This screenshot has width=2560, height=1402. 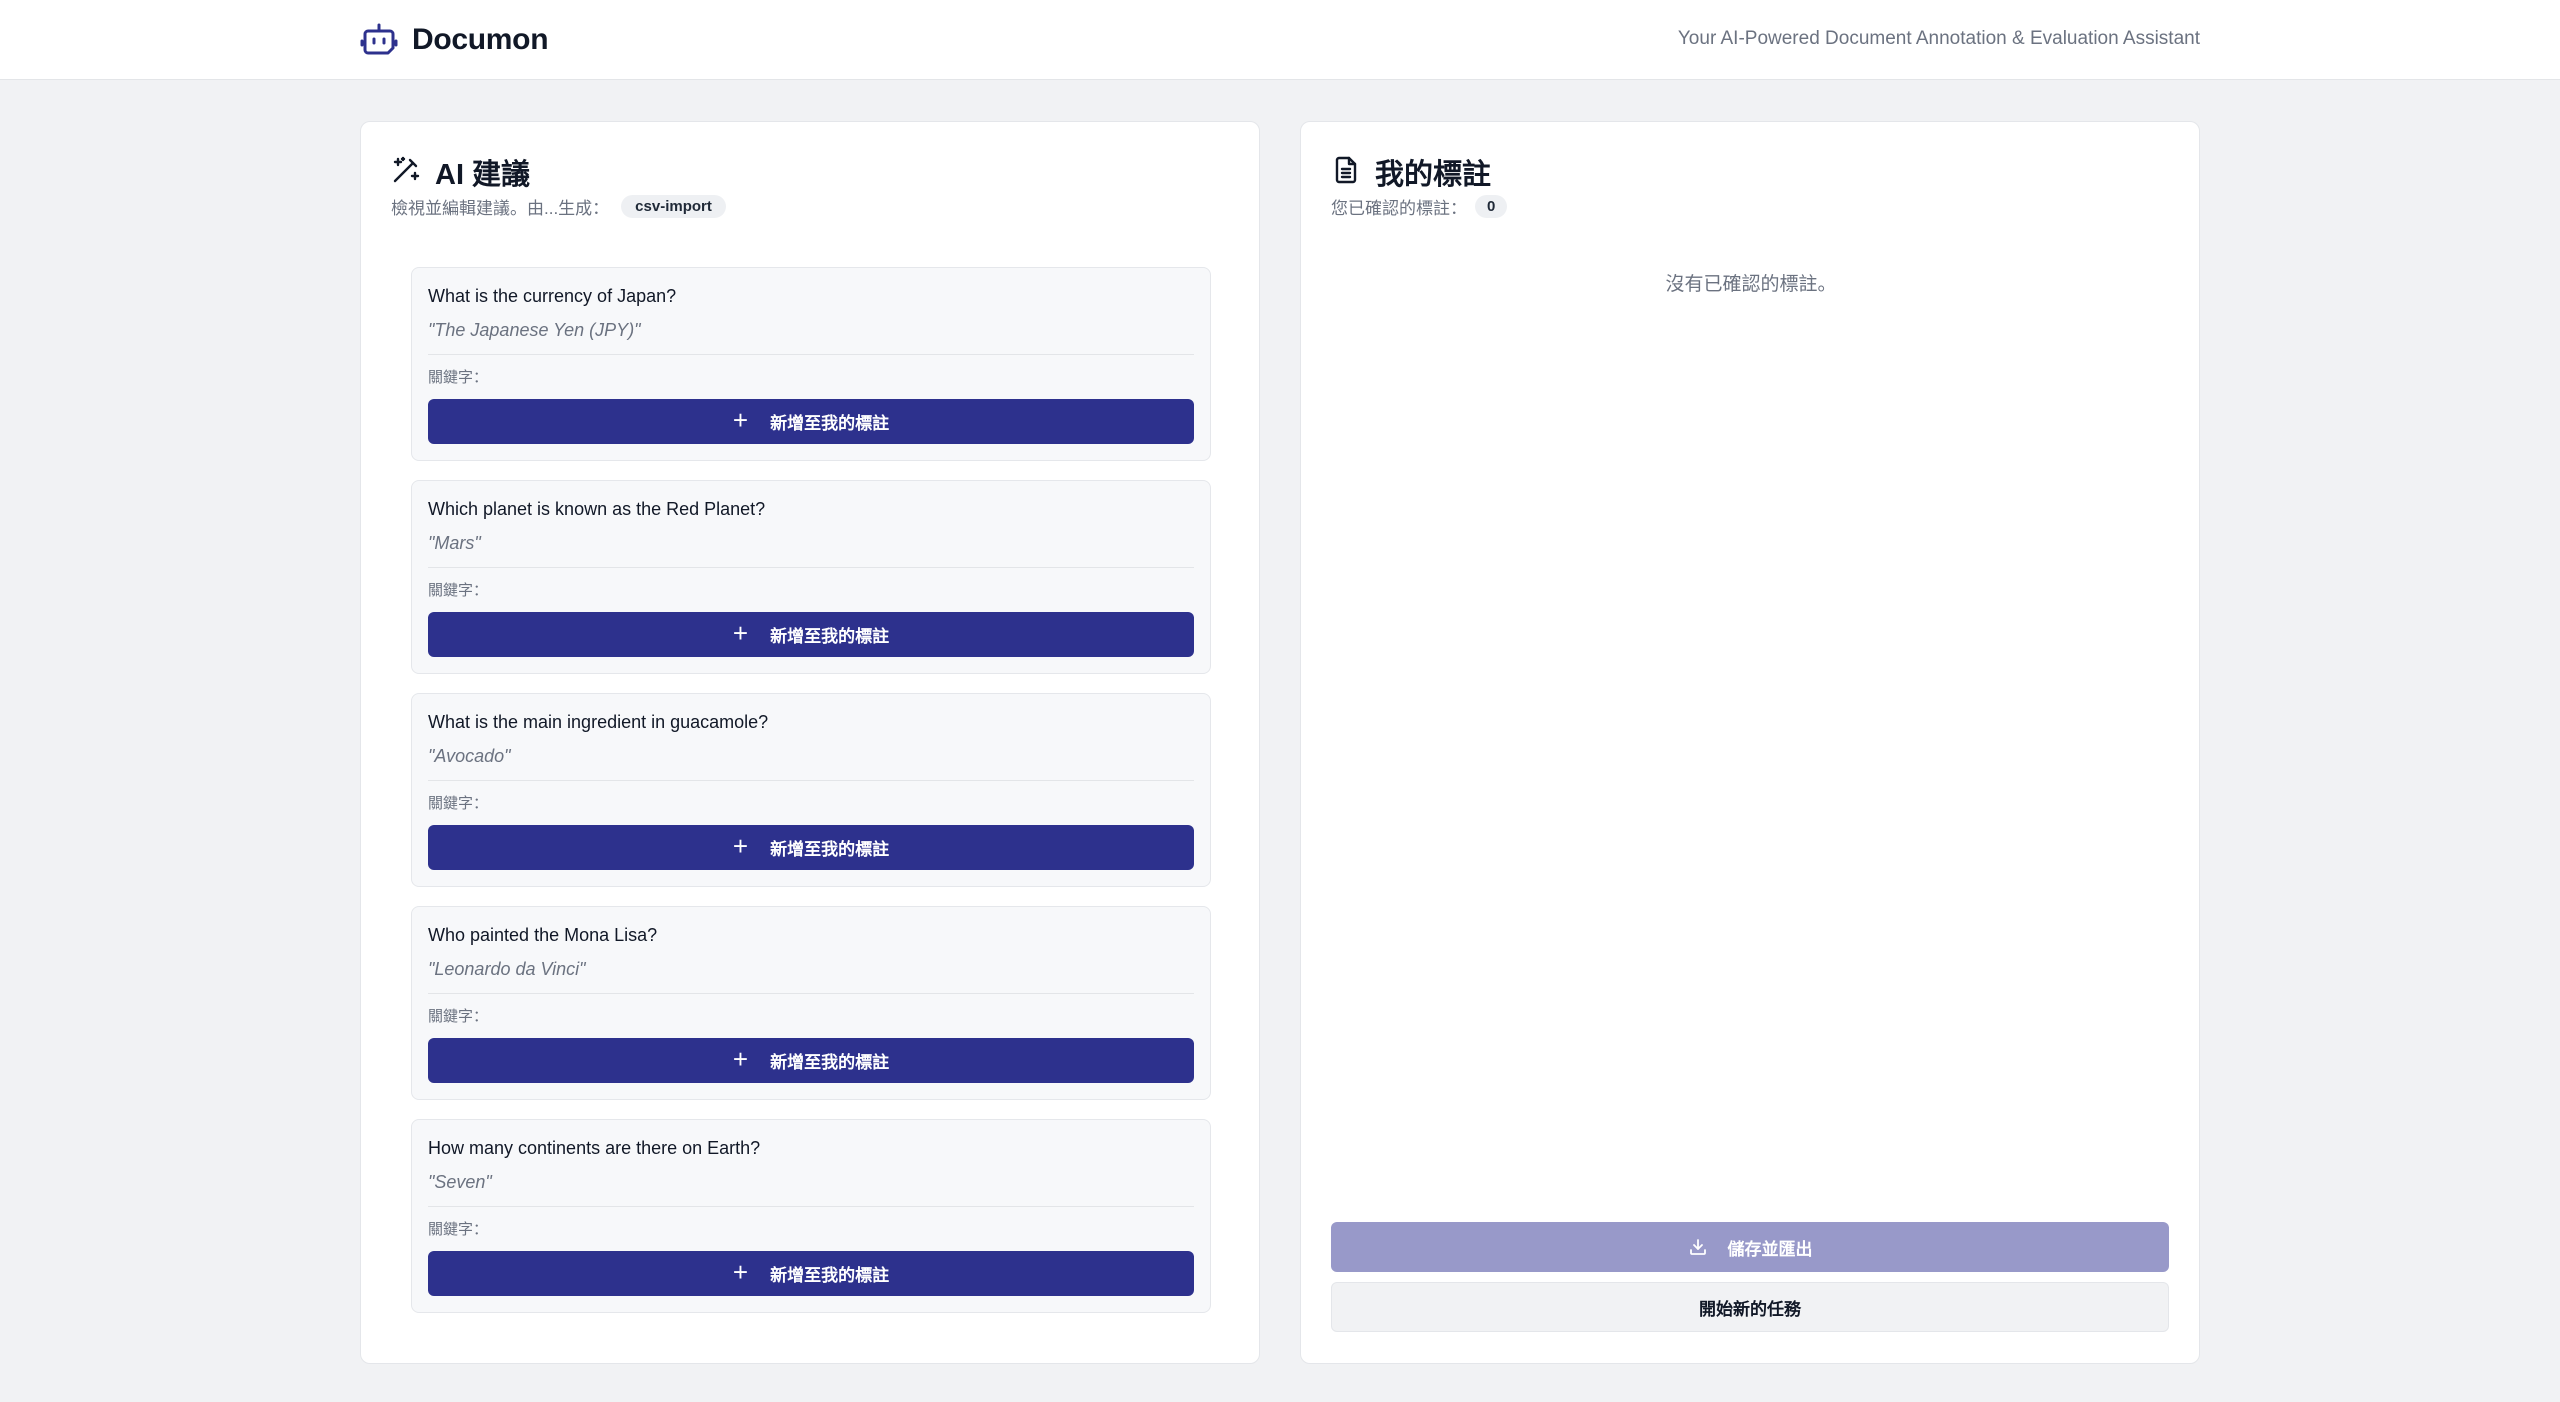 What do you see at coordinates (454, 543) in the screenshot?
I see `suggestion-answer: "Mars"` at bounding box center [454, 543].